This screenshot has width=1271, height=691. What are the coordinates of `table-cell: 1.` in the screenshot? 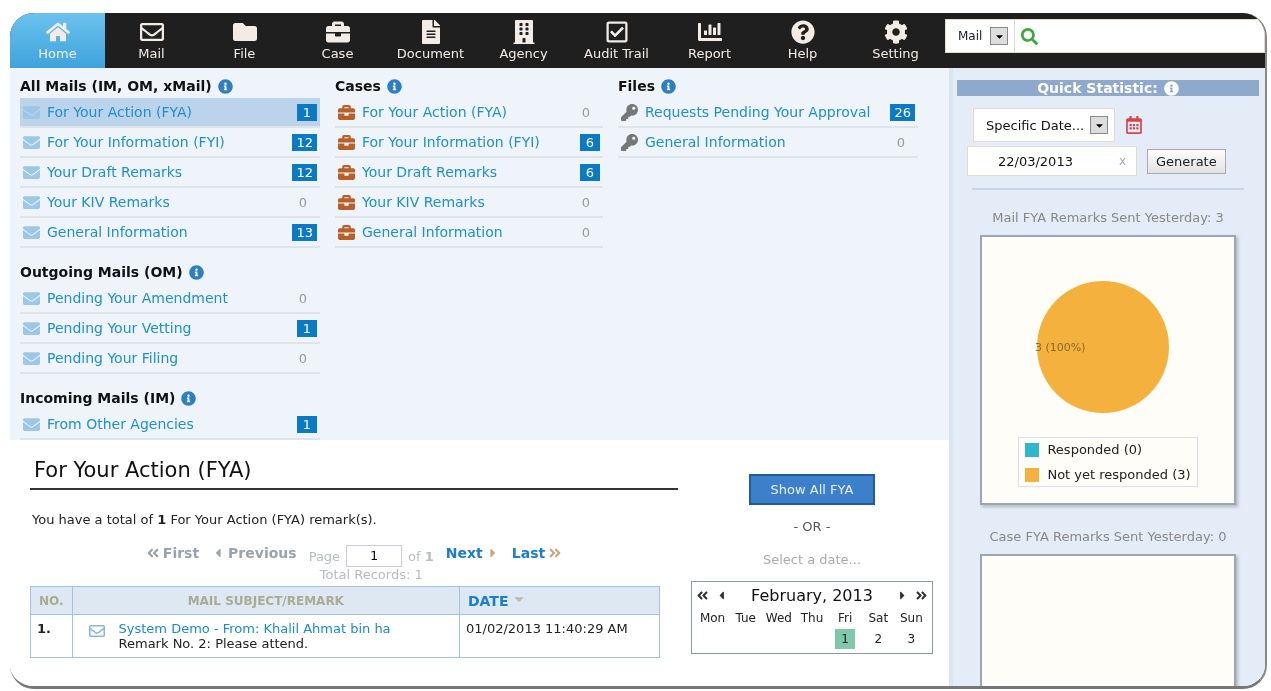 It's located at (51, 636).